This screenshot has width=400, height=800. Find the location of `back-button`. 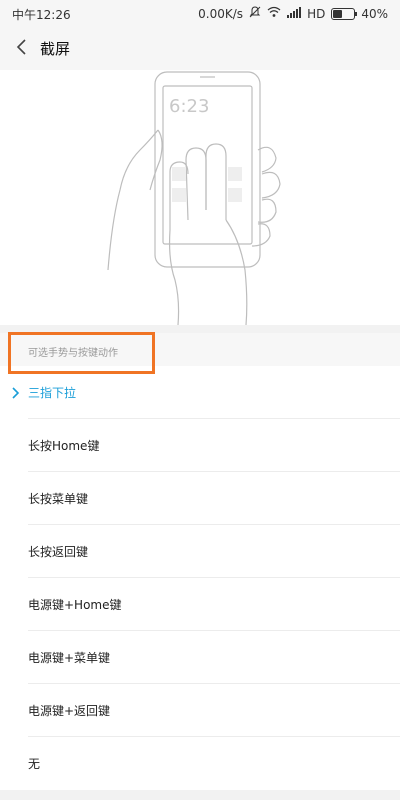

back-button is located at coordinates (22, 47).